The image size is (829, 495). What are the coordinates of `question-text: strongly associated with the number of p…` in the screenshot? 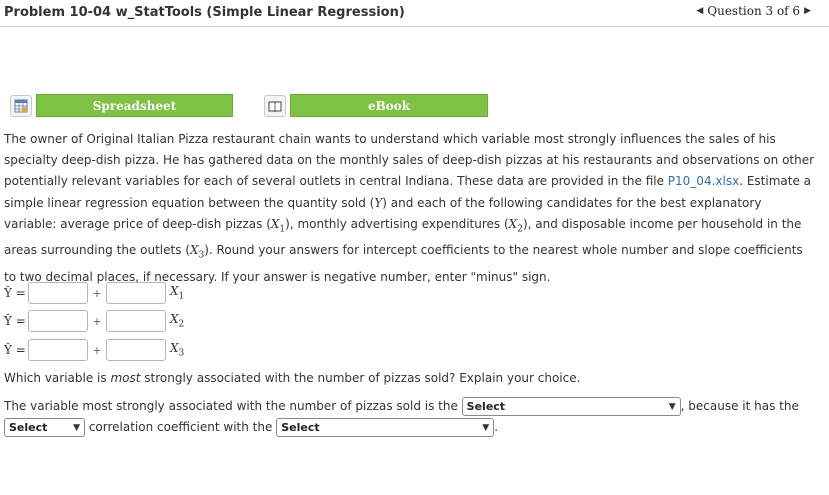 It's located at (360, 378).